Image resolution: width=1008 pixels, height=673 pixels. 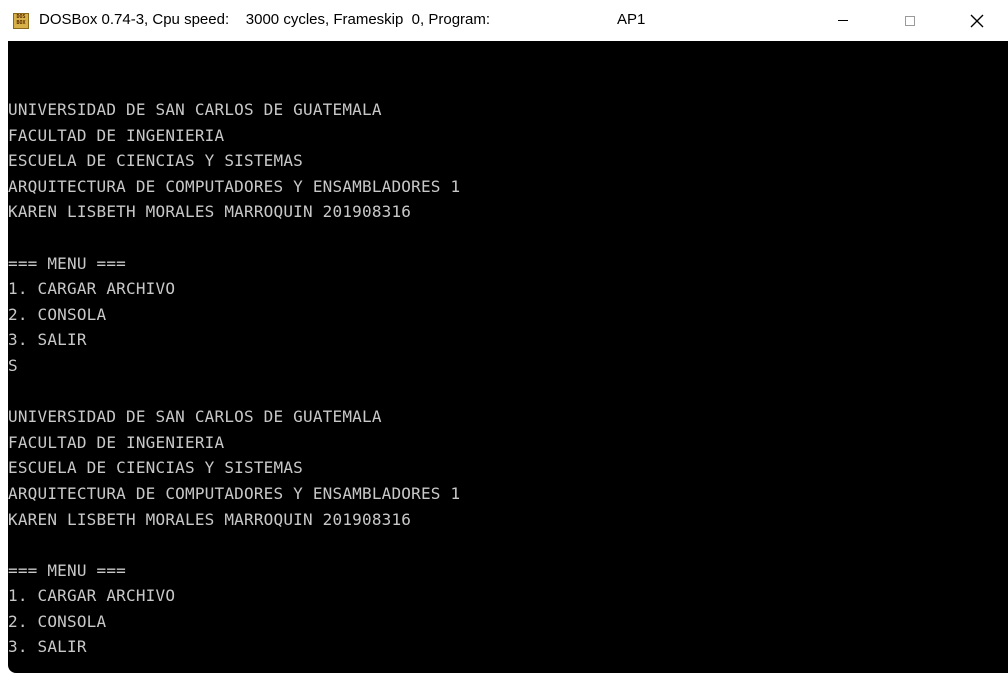 I want to click on maximize-button, so click(x=910, y=20).